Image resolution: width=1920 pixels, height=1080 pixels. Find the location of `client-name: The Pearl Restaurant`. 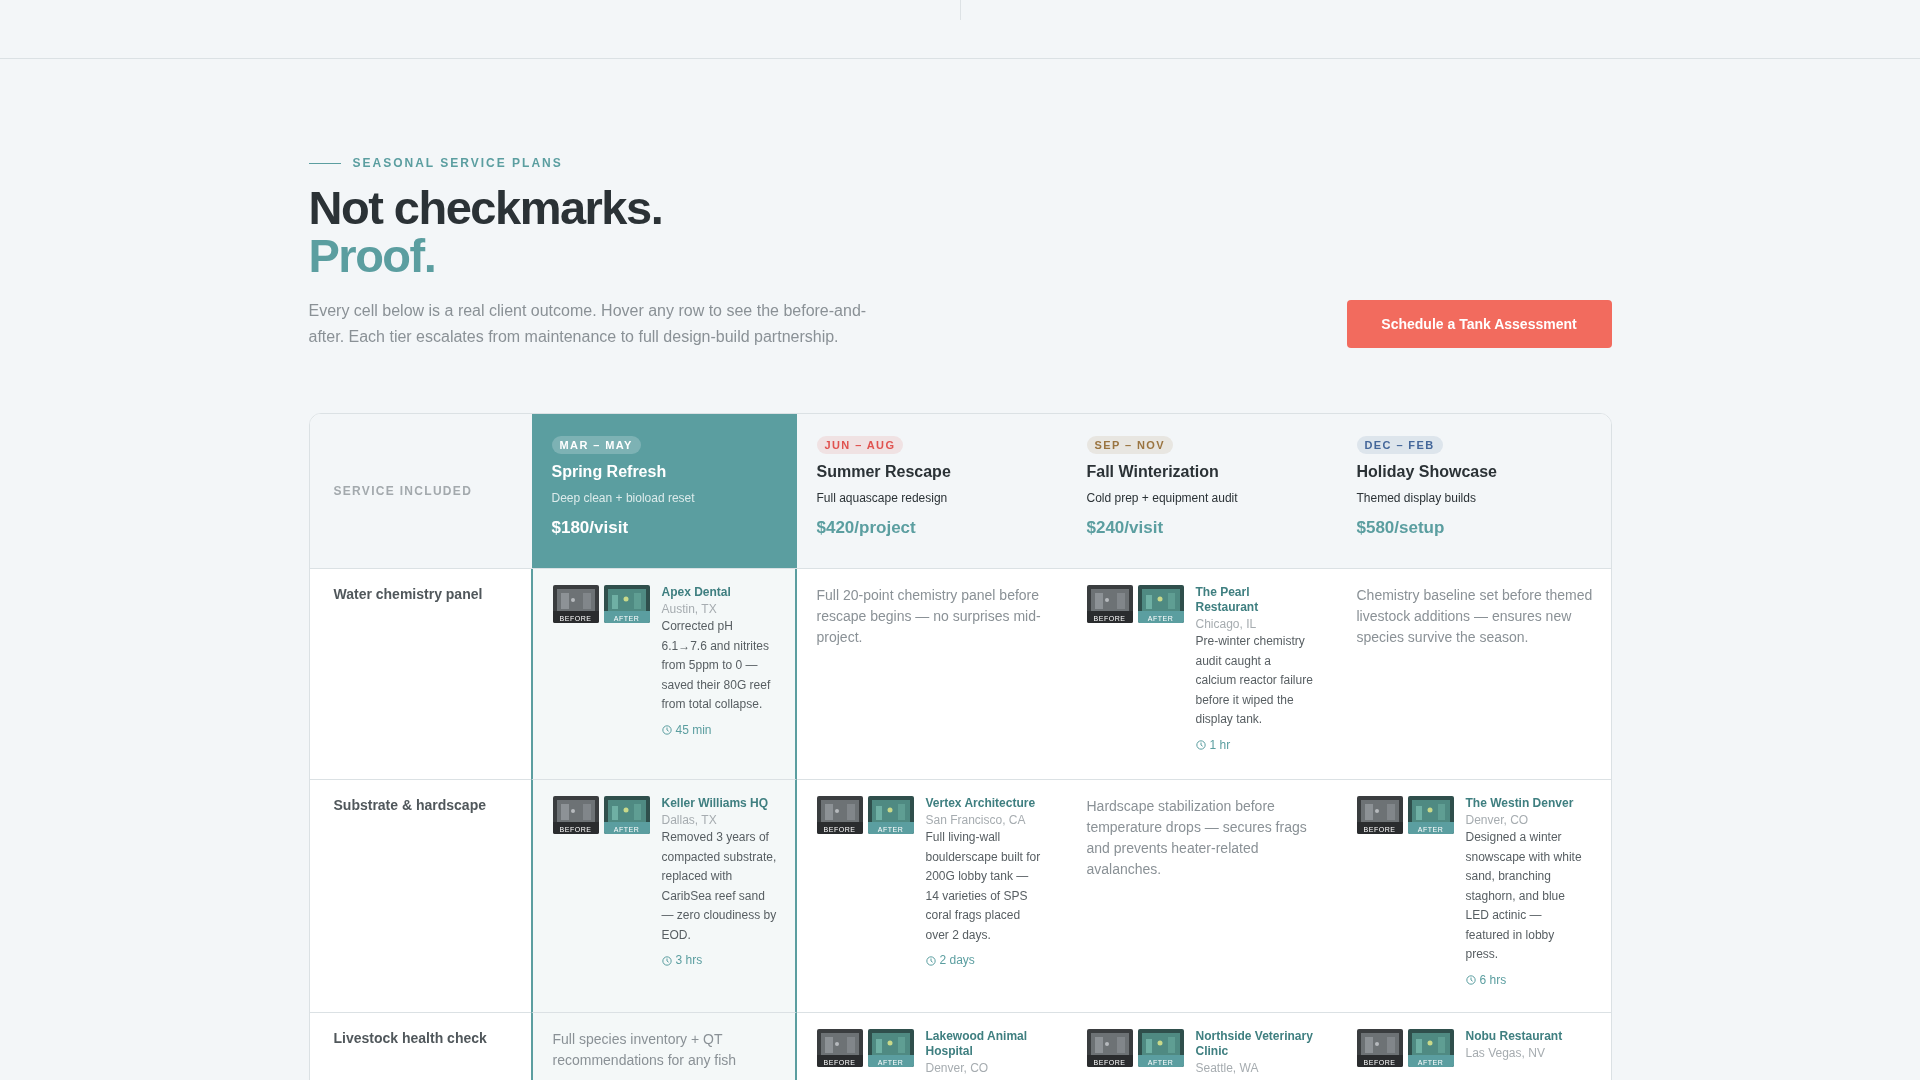

client-name: The Pearl Restaurant is located at coordinates (1254, 600).